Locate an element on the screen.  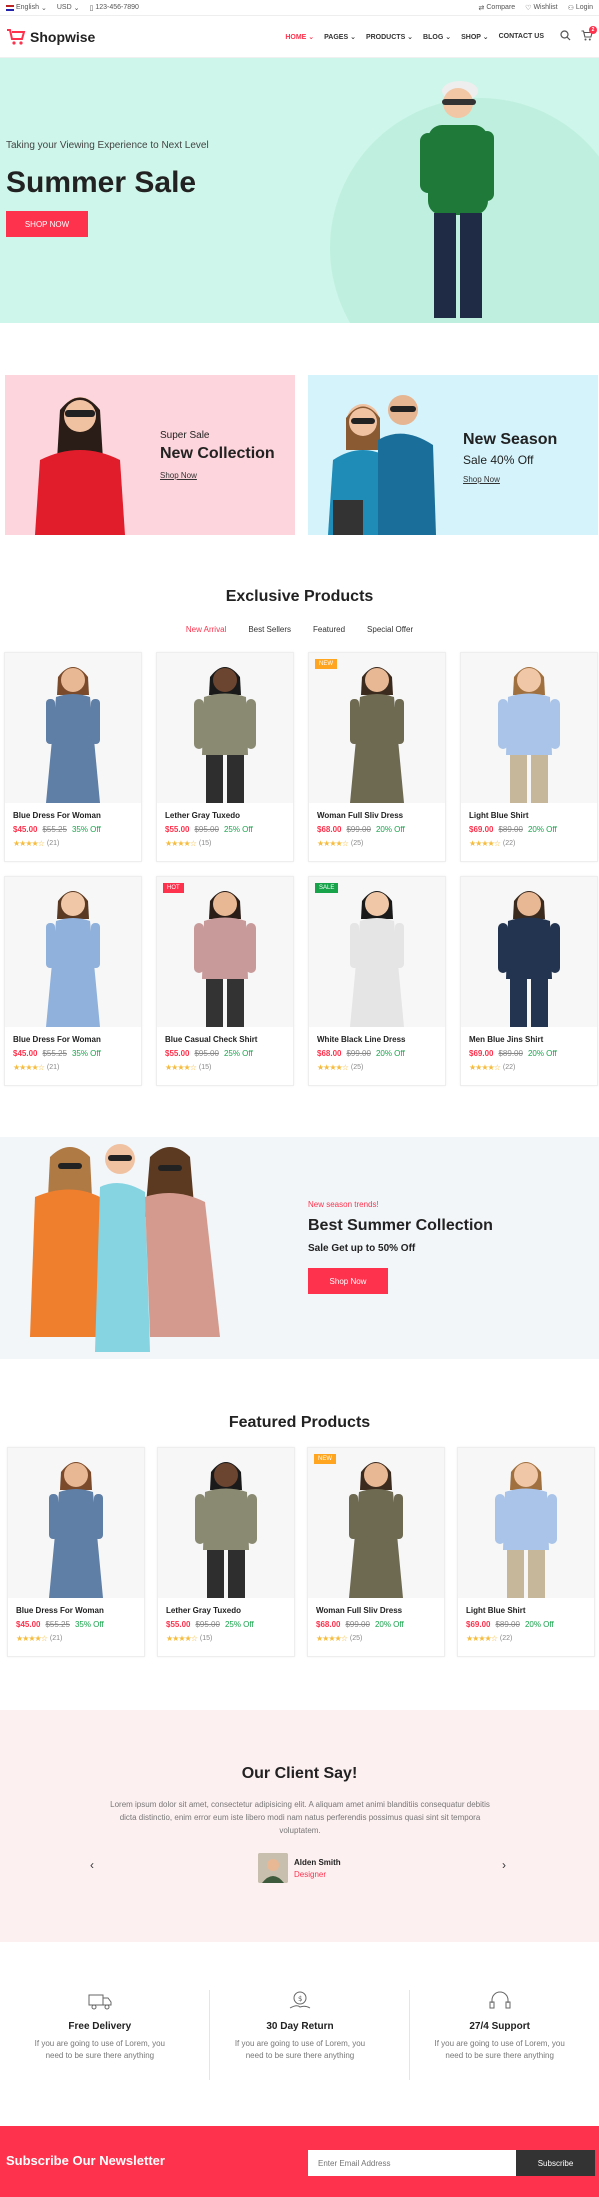
language-select: English ⌄ is located at coordinates (26, 8).